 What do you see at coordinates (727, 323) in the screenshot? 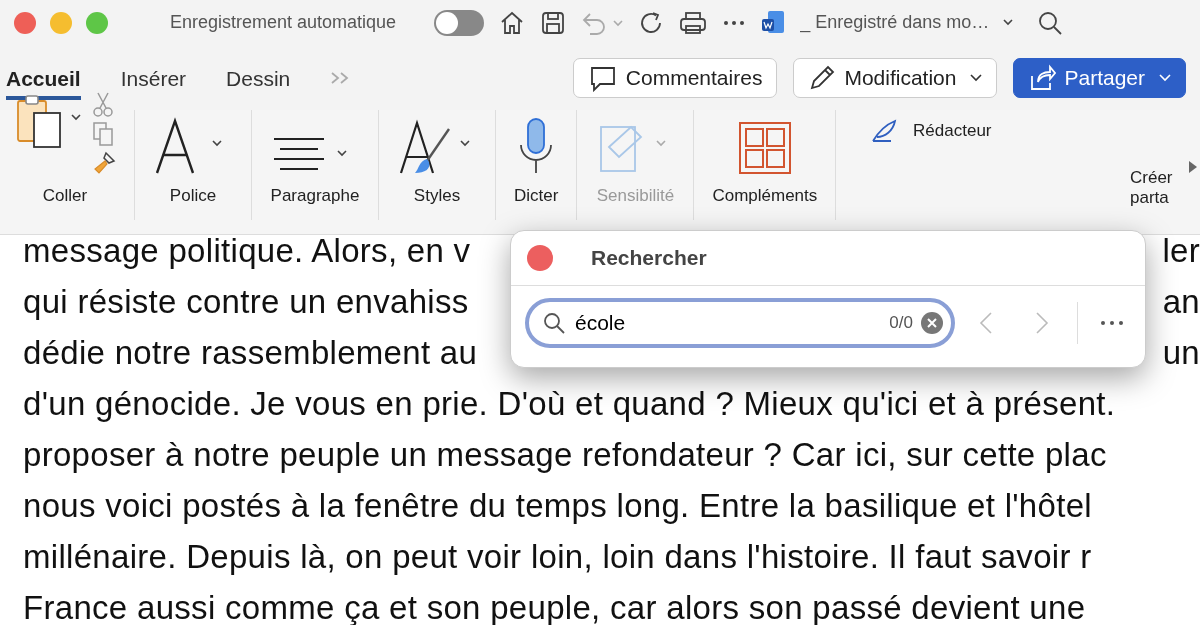
I see `search-text: école` at bounding box center [727, 323].